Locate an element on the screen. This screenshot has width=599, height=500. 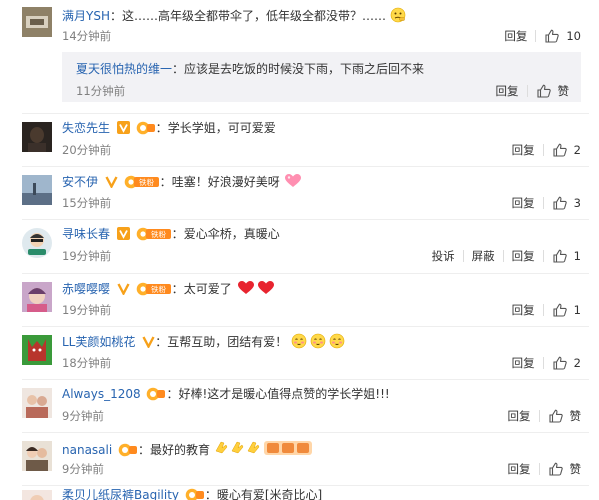
like-count: 2 is located at coordinates (577, 150).